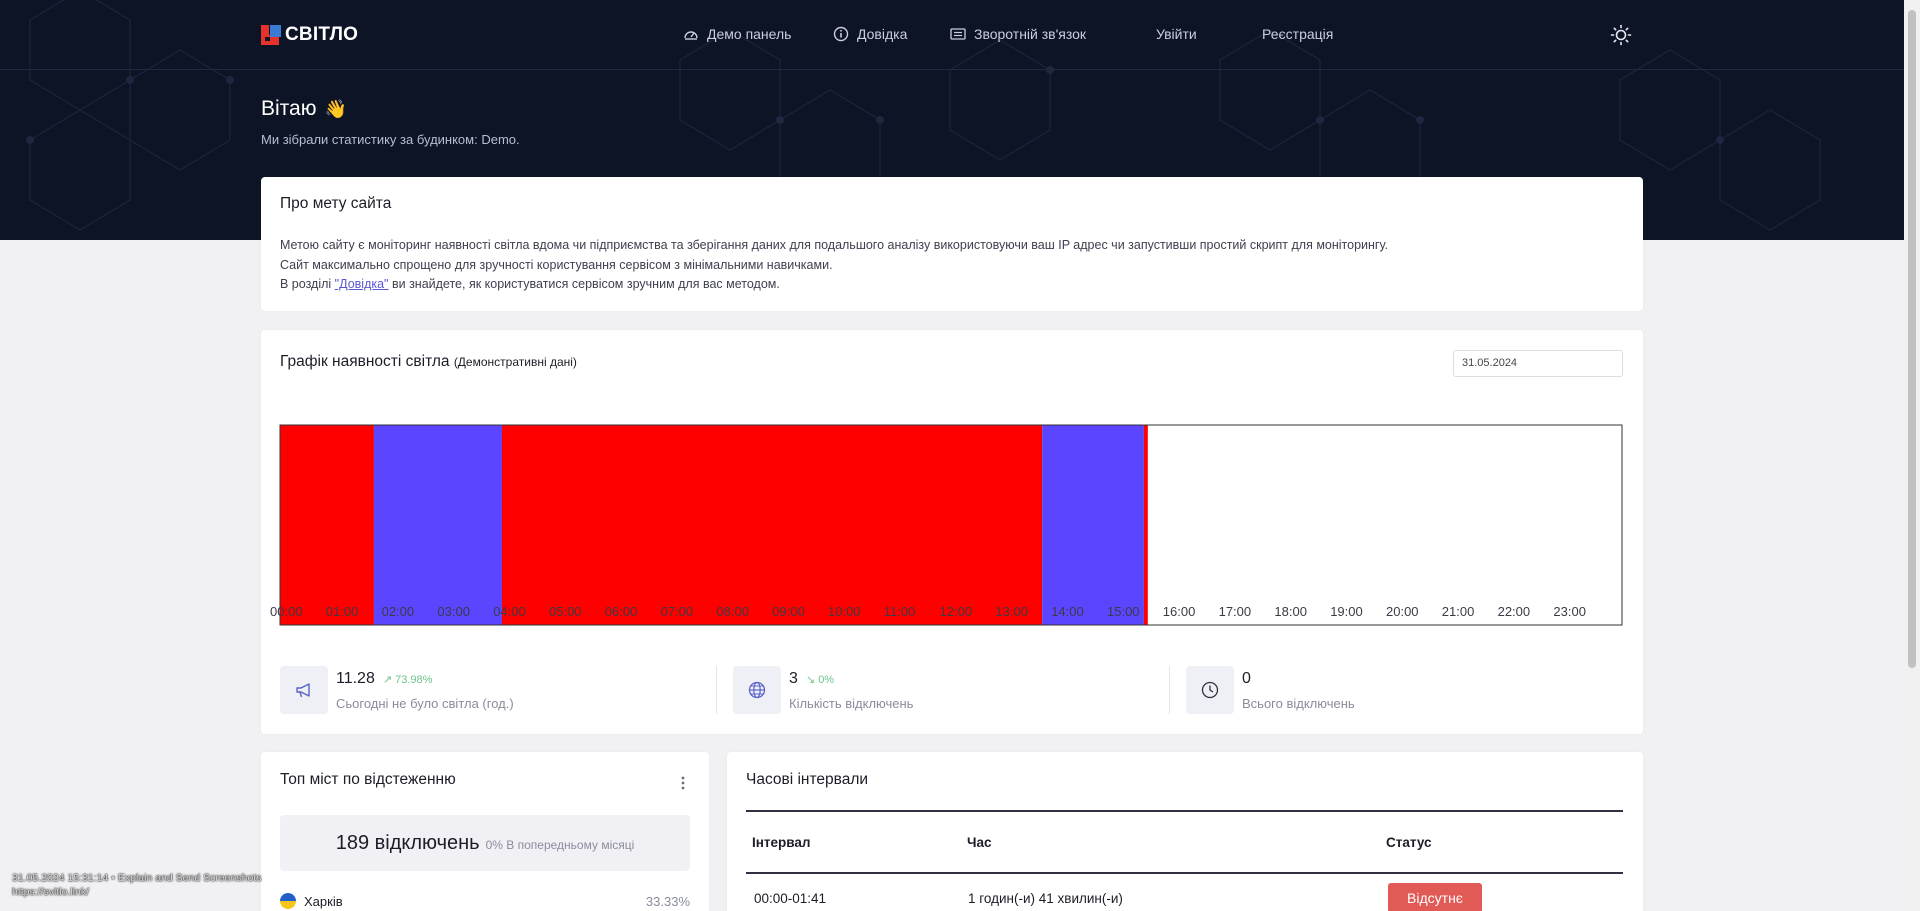 This screenshot has height=911, width=1920. I want to click on nav-demo-panel-label: Демо панель, so click(749, 34).